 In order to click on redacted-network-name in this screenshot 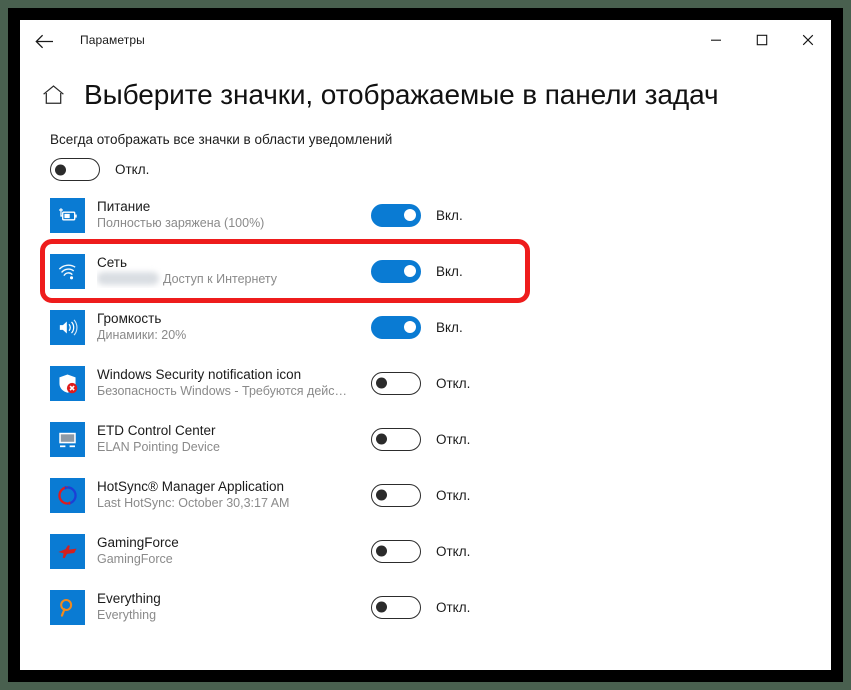, I will do `click(128, 278)`.